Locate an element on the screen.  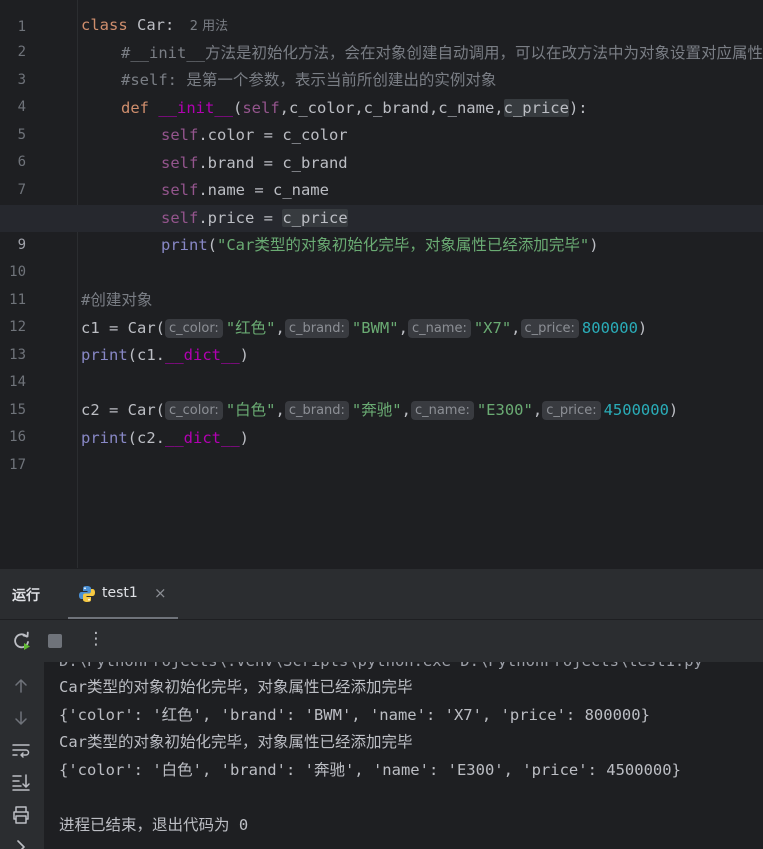
highlighted-param: c_price is located at coordinates (536, 108).